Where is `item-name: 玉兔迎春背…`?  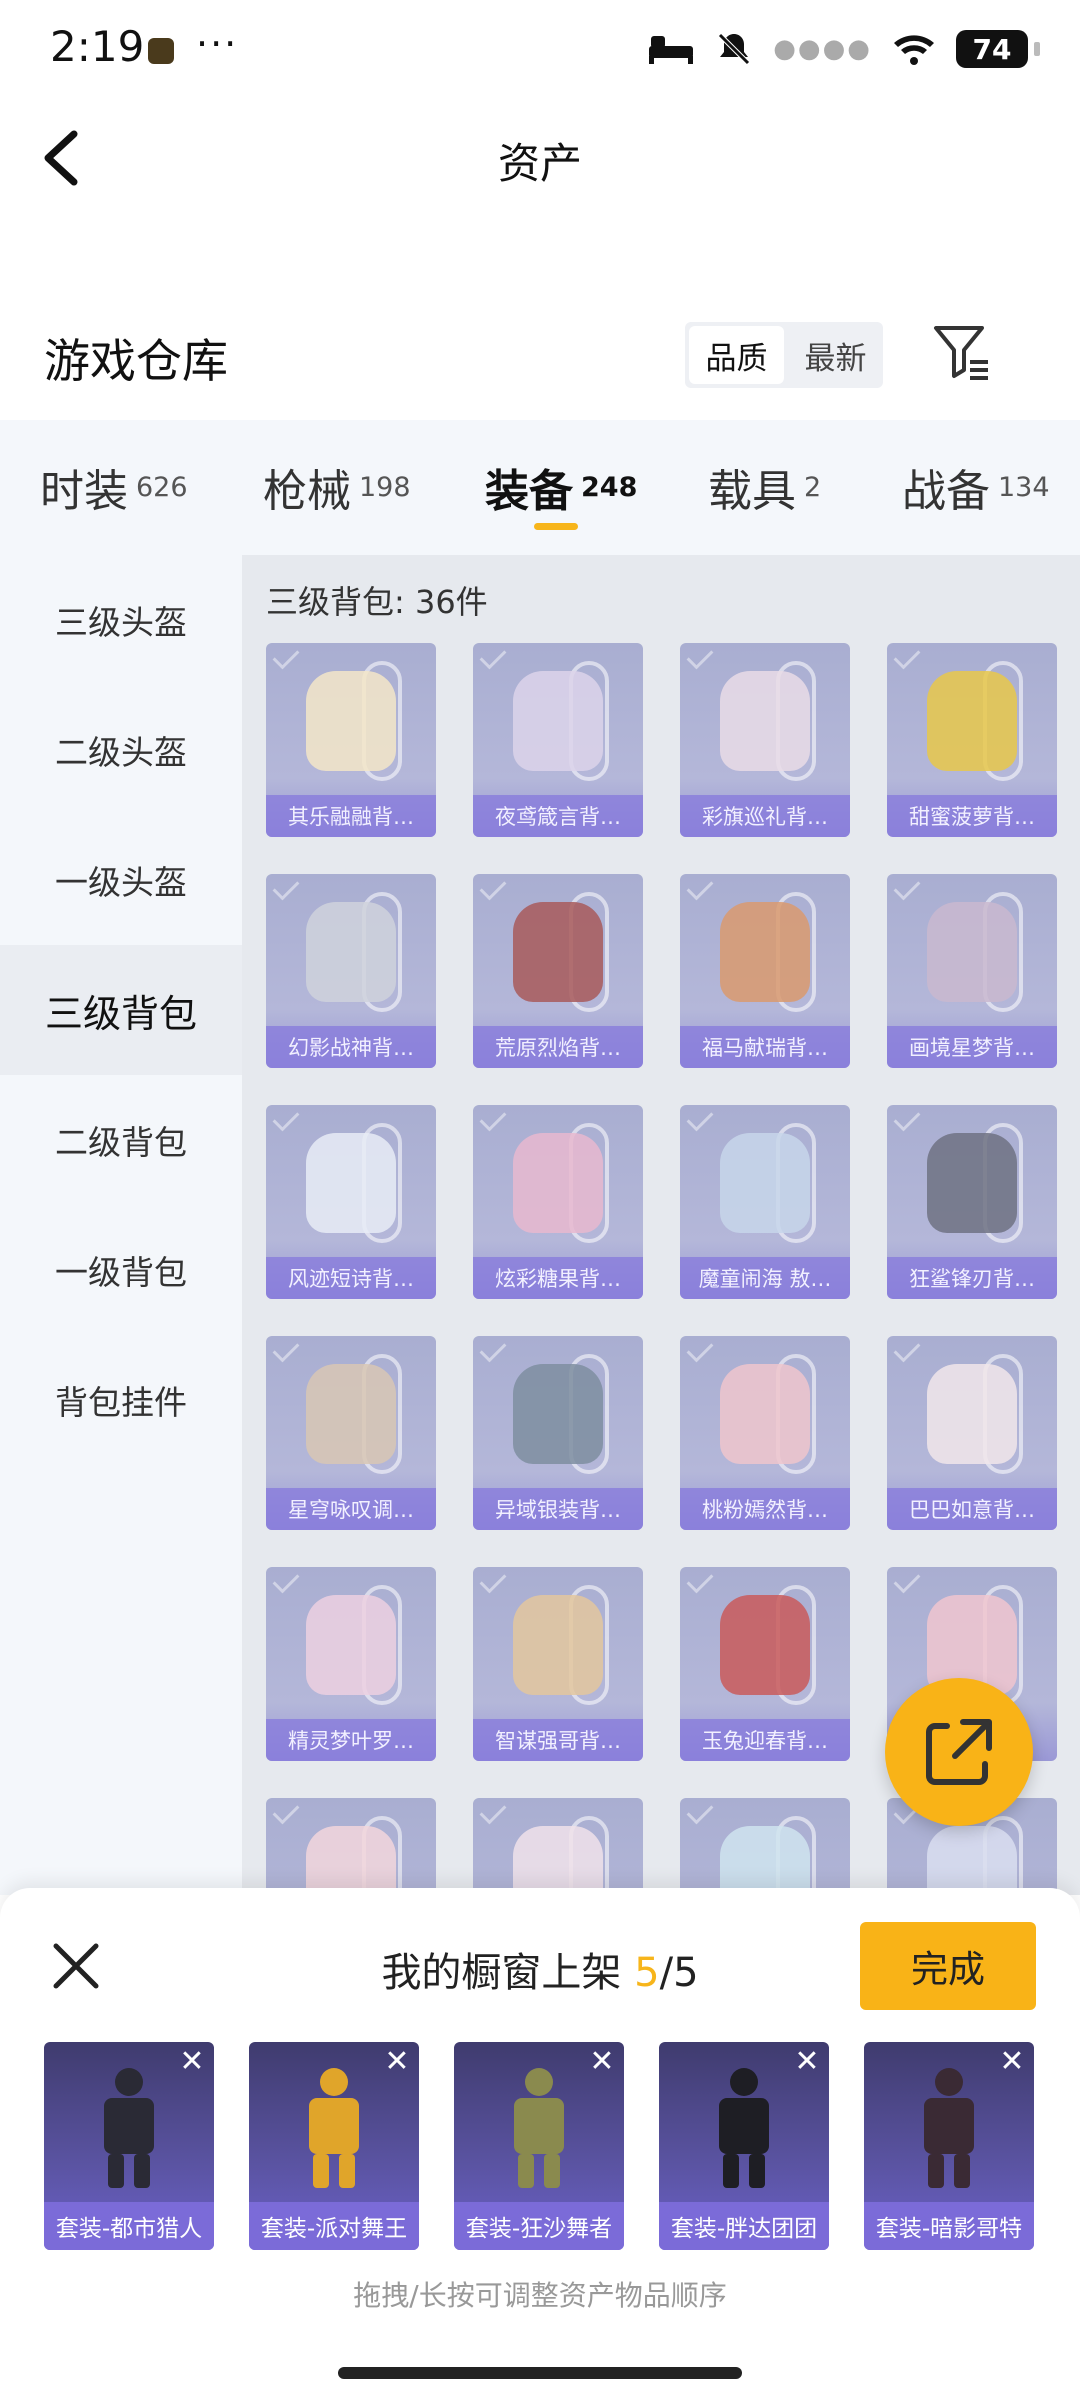 item-name: 玉兔迎春背… is located at coordinates (765, 1740).